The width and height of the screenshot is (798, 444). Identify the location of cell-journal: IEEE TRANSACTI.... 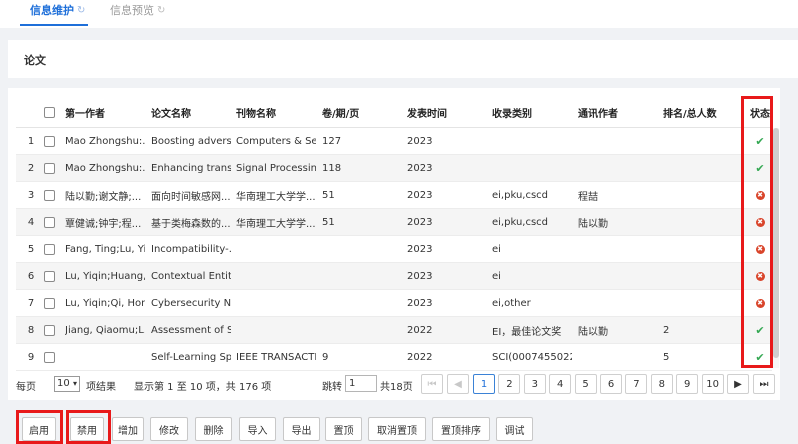
(276, 357).